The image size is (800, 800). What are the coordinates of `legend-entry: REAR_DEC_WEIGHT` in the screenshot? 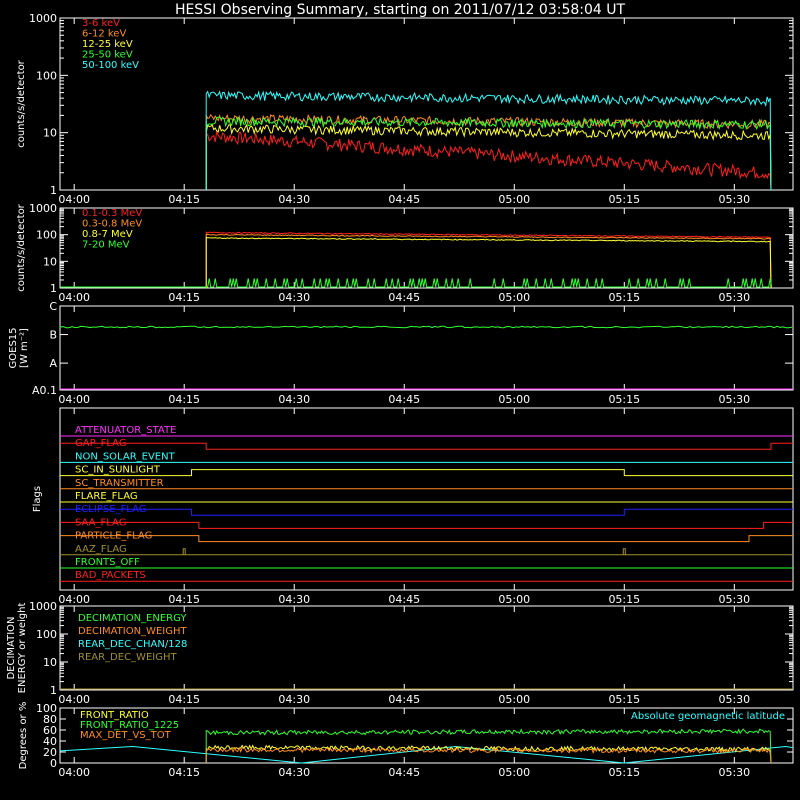 It's located at (127, 657).